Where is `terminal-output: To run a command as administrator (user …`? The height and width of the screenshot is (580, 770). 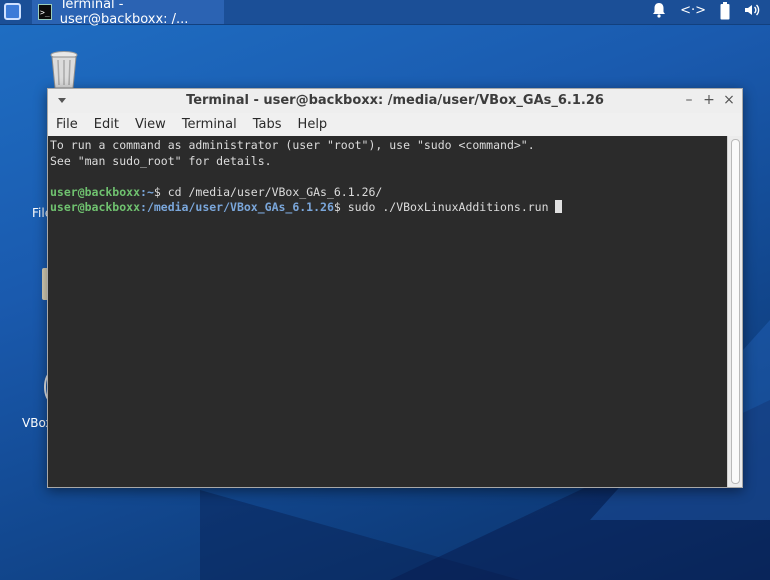 terminal-output: To run a command as administrator (user … is located at coordinates (306, 177).